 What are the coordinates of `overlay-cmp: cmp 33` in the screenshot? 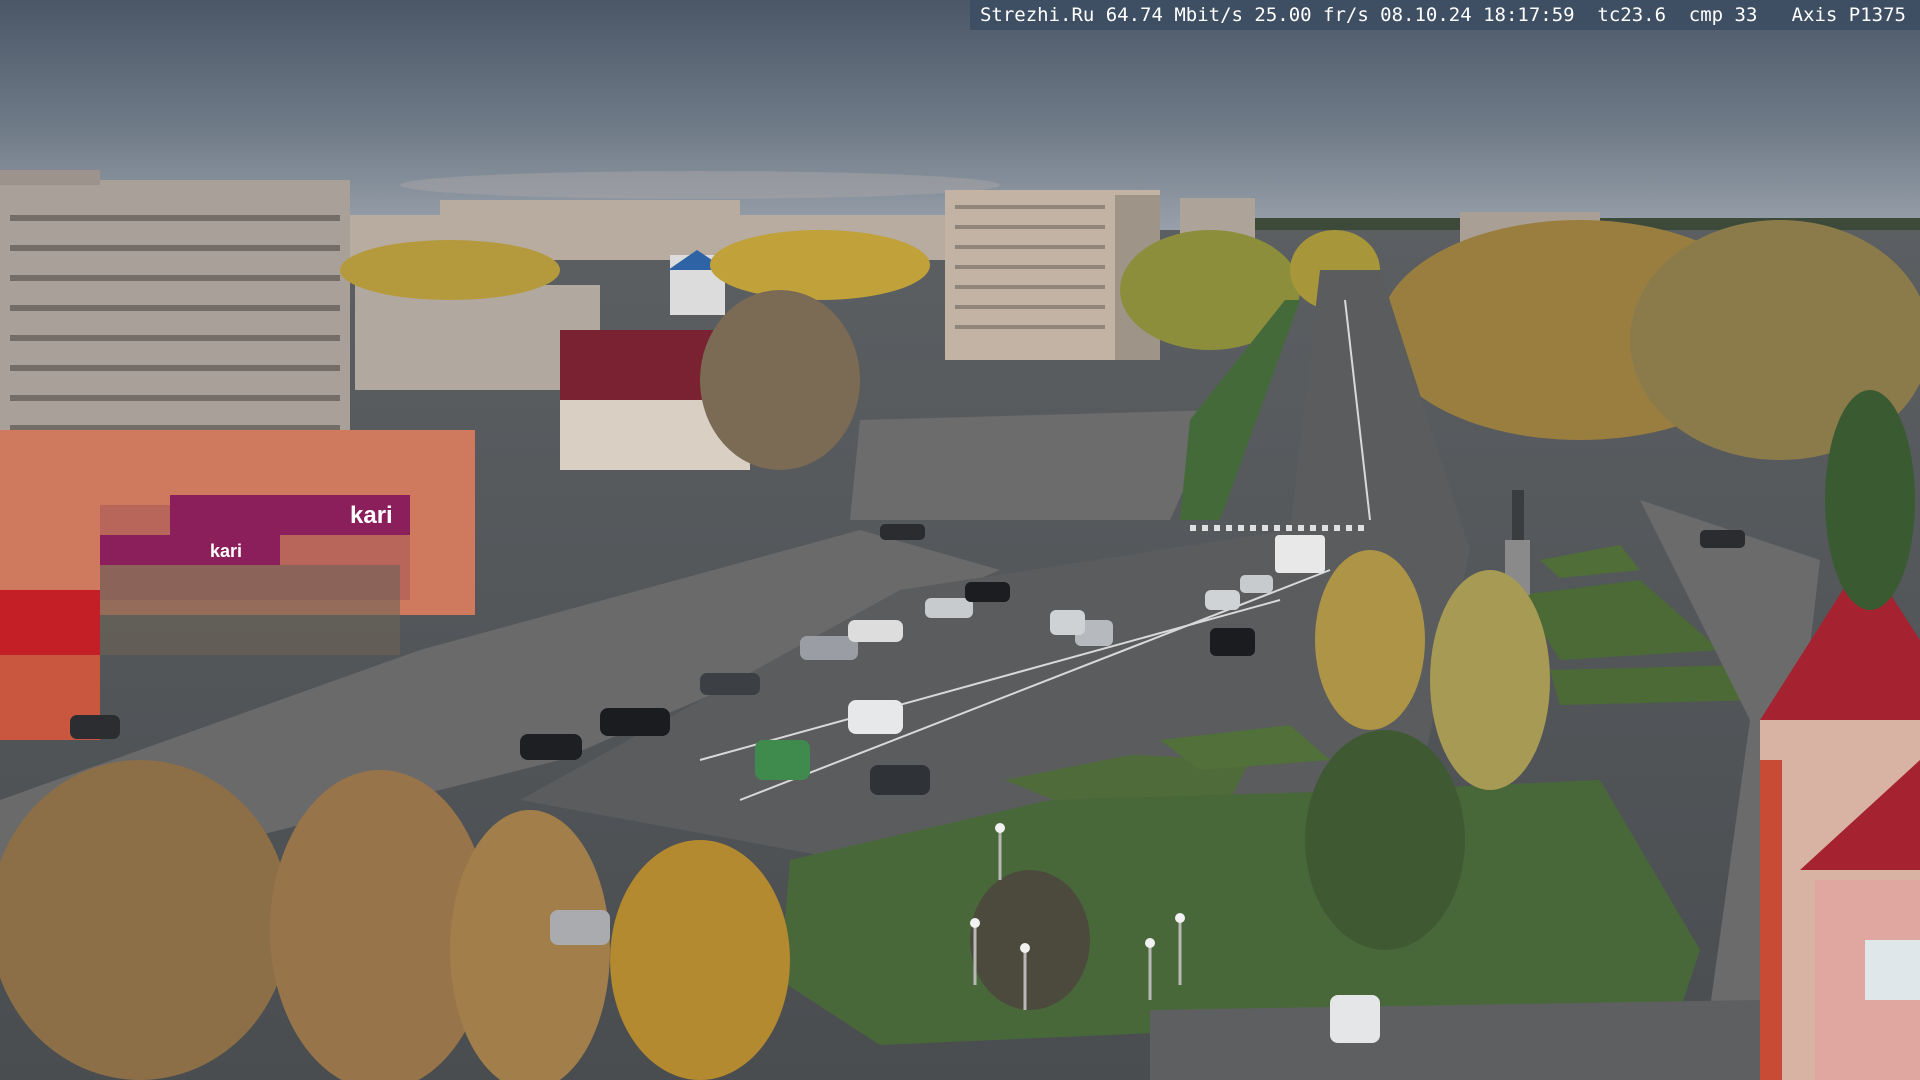 It's located at (1723, 15).